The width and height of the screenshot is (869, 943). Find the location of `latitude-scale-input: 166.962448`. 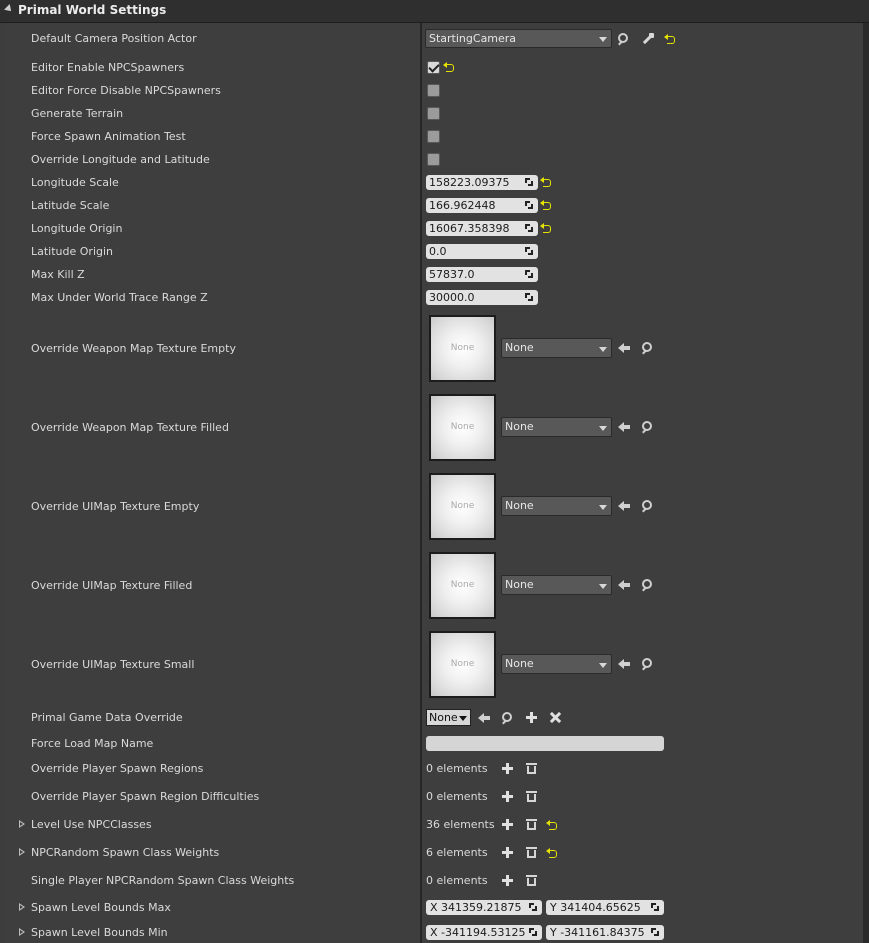

latitude-scale-input: 166.962448 is located at coordinates (482, 205).